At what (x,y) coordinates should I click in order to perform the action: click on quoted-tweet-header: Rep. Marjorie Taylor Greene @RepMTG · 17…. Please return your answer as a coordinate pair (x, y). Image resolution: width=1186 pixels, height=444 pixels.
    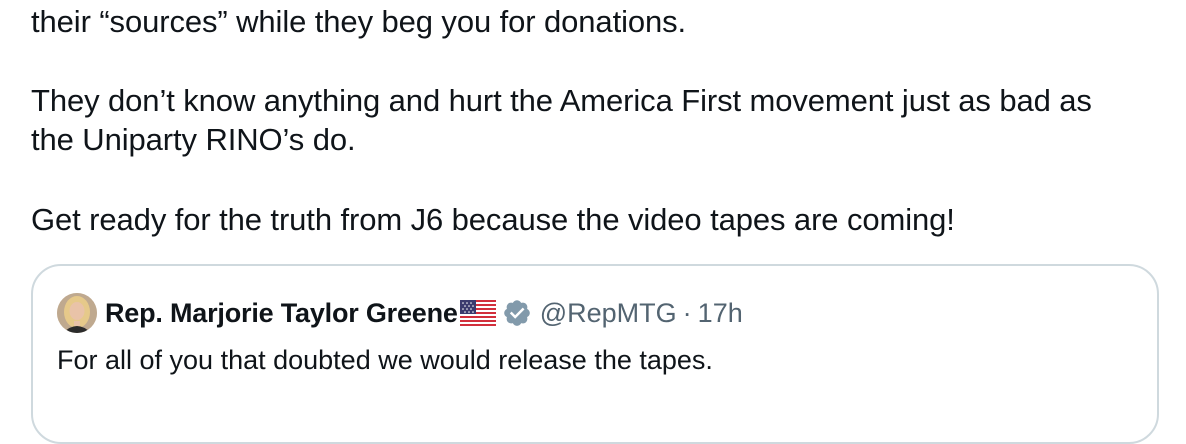
    Looking at the image, I should click on (400, 313).